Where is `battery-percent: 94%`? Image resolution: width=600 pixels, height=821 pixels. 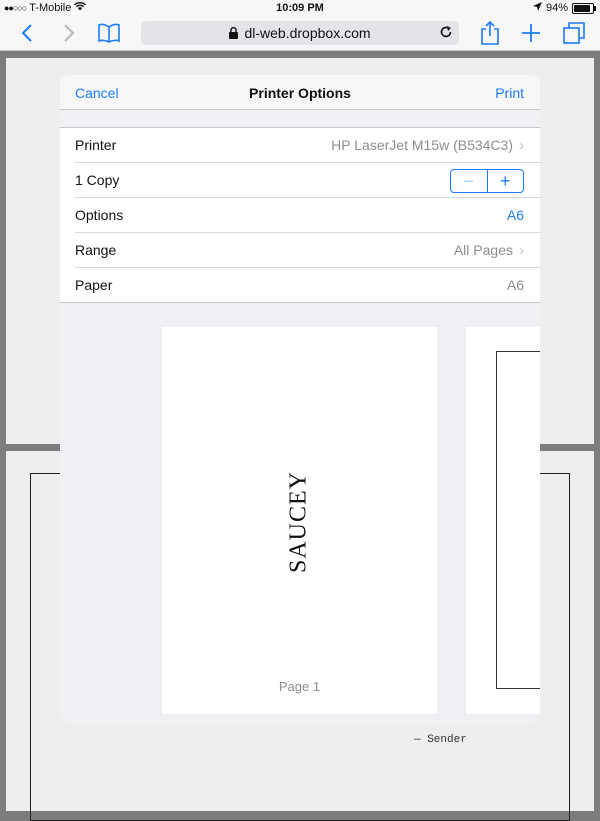
battery-percent: 94% is located at coordinates (556, 8).